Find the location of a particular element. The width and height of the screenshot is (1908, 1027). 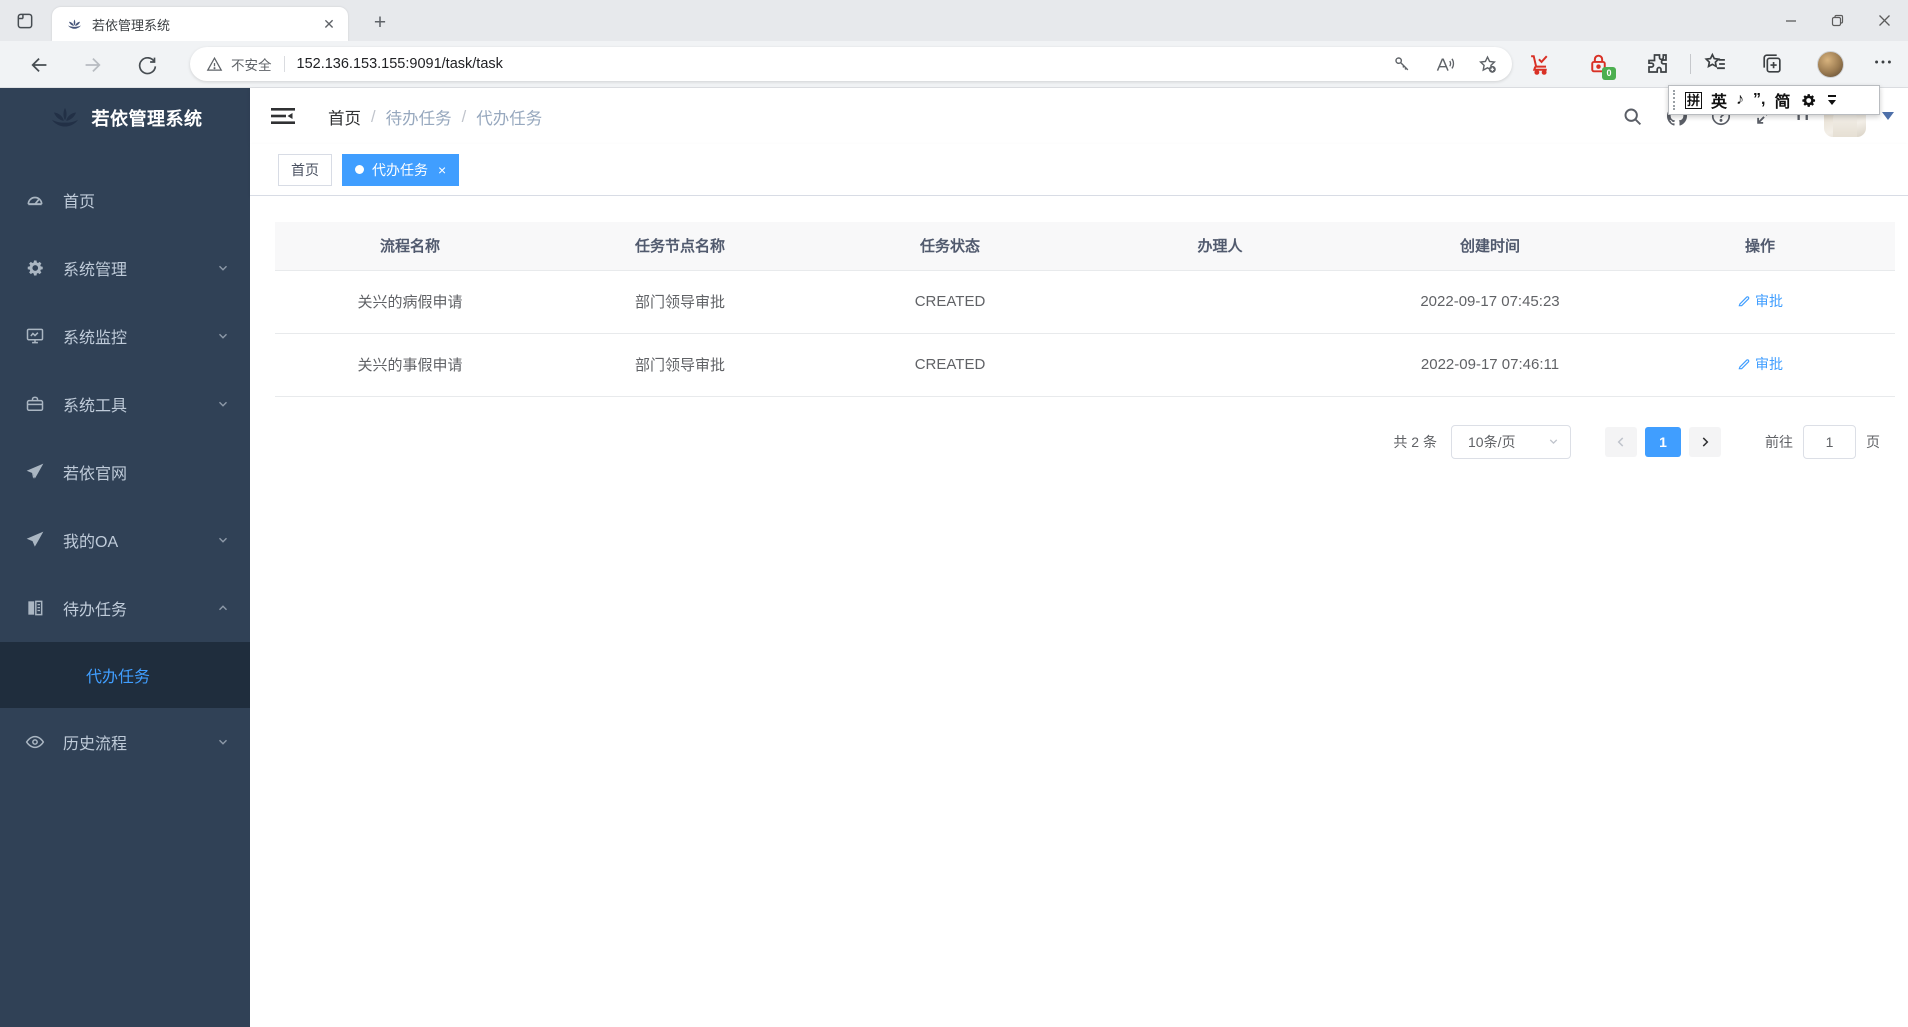

pagination-total: 共 2 条 is located at coordinates (1415, 441).